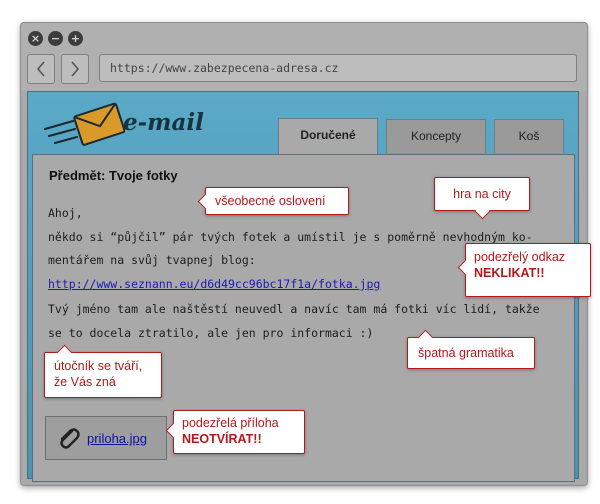 This screenshot has width=600, height=504. I want to click on tab-label: Koncepty, so click(436, 136).